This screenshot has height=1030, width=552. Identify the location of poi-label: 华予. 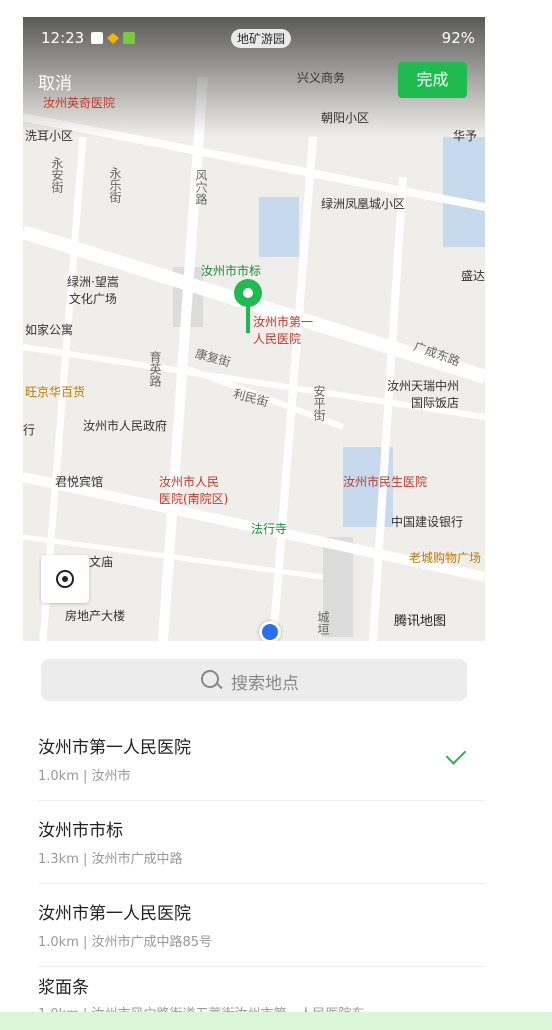
(465, 135).